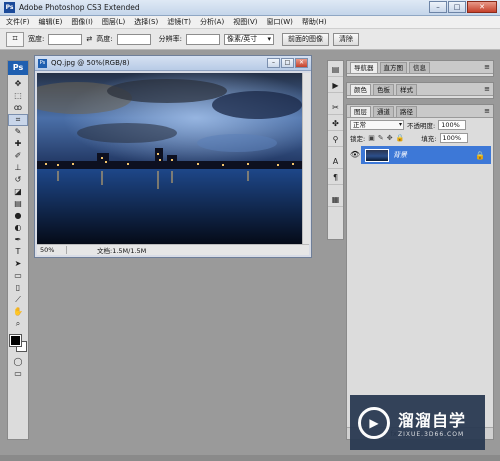 The height and width of the screenshot is (461, 500). What do you see at coordinates (406, 111) in the screenshot?
I see `tab-paths: 路径` at bounding box center [406, 111].